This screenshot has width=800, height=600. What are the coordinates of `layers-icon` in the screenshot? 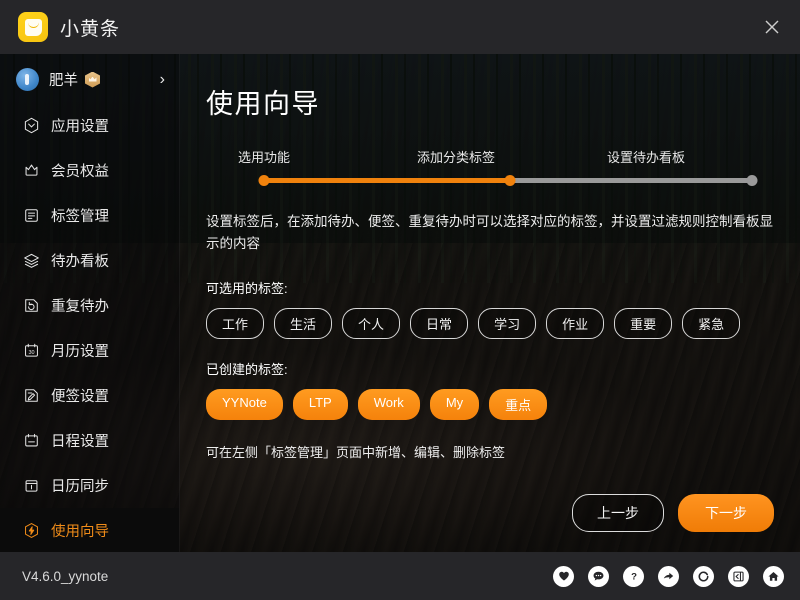 It's located at (31, 261).